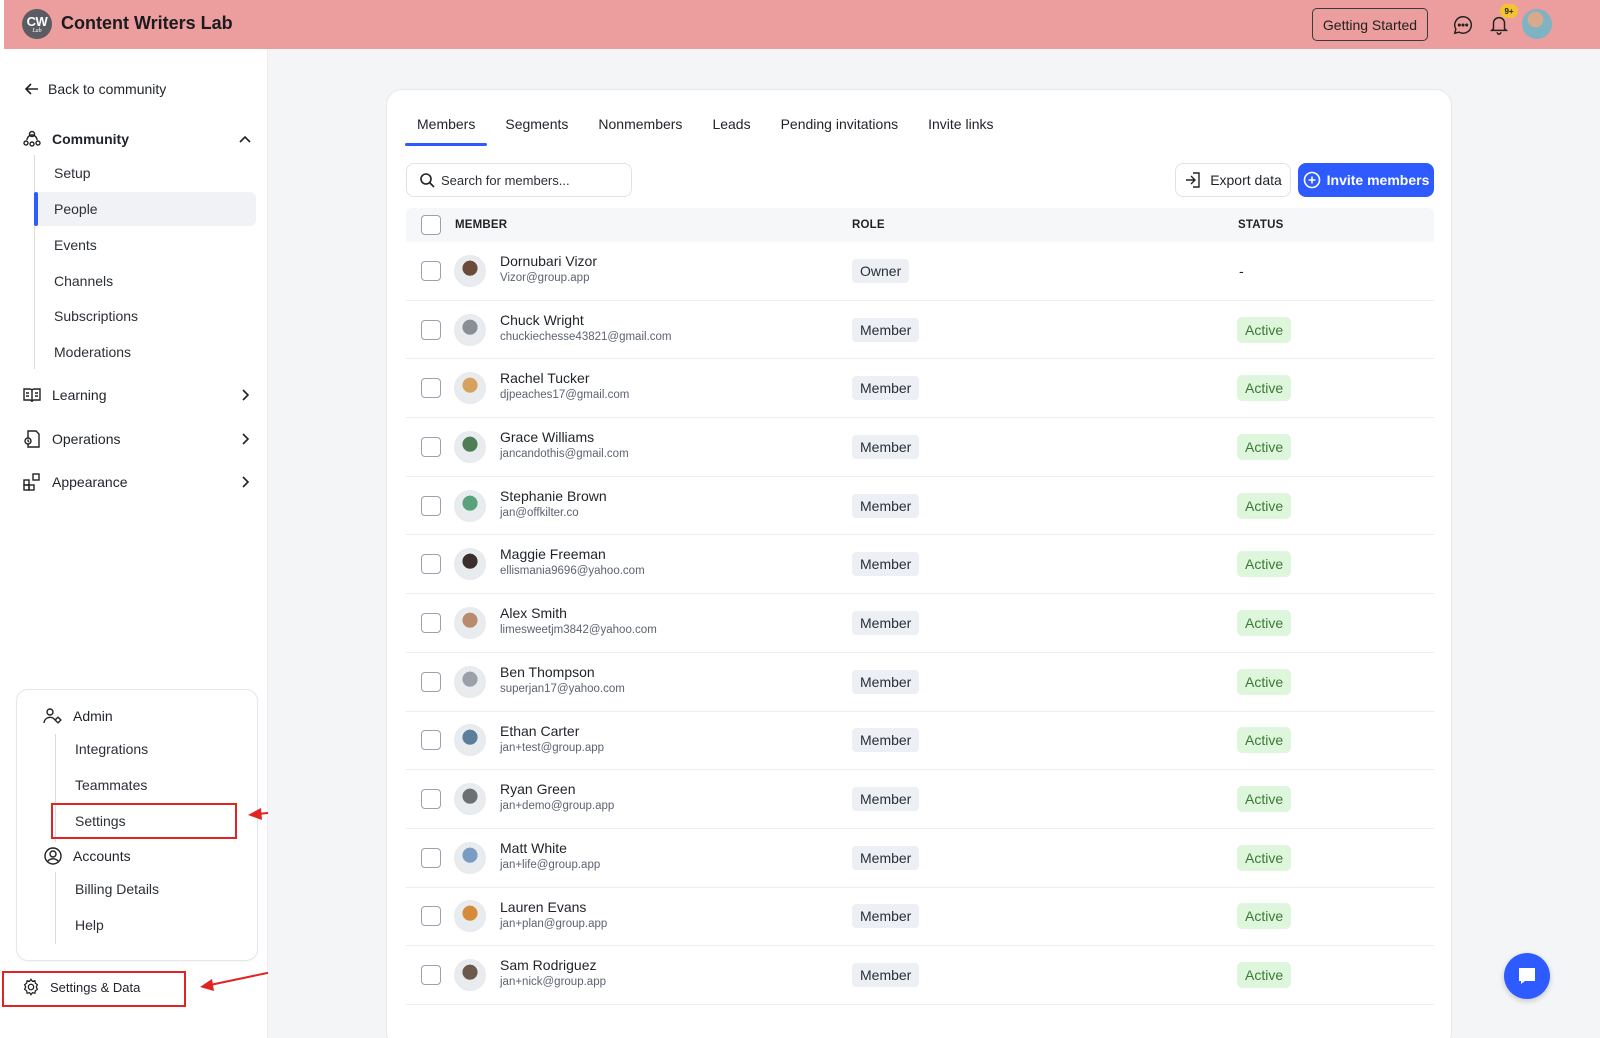  What do you see at coordinates (553, 965) in the screenshot?
I see `member-name: Sam Rodriguez` at bounding box center [553, 965].